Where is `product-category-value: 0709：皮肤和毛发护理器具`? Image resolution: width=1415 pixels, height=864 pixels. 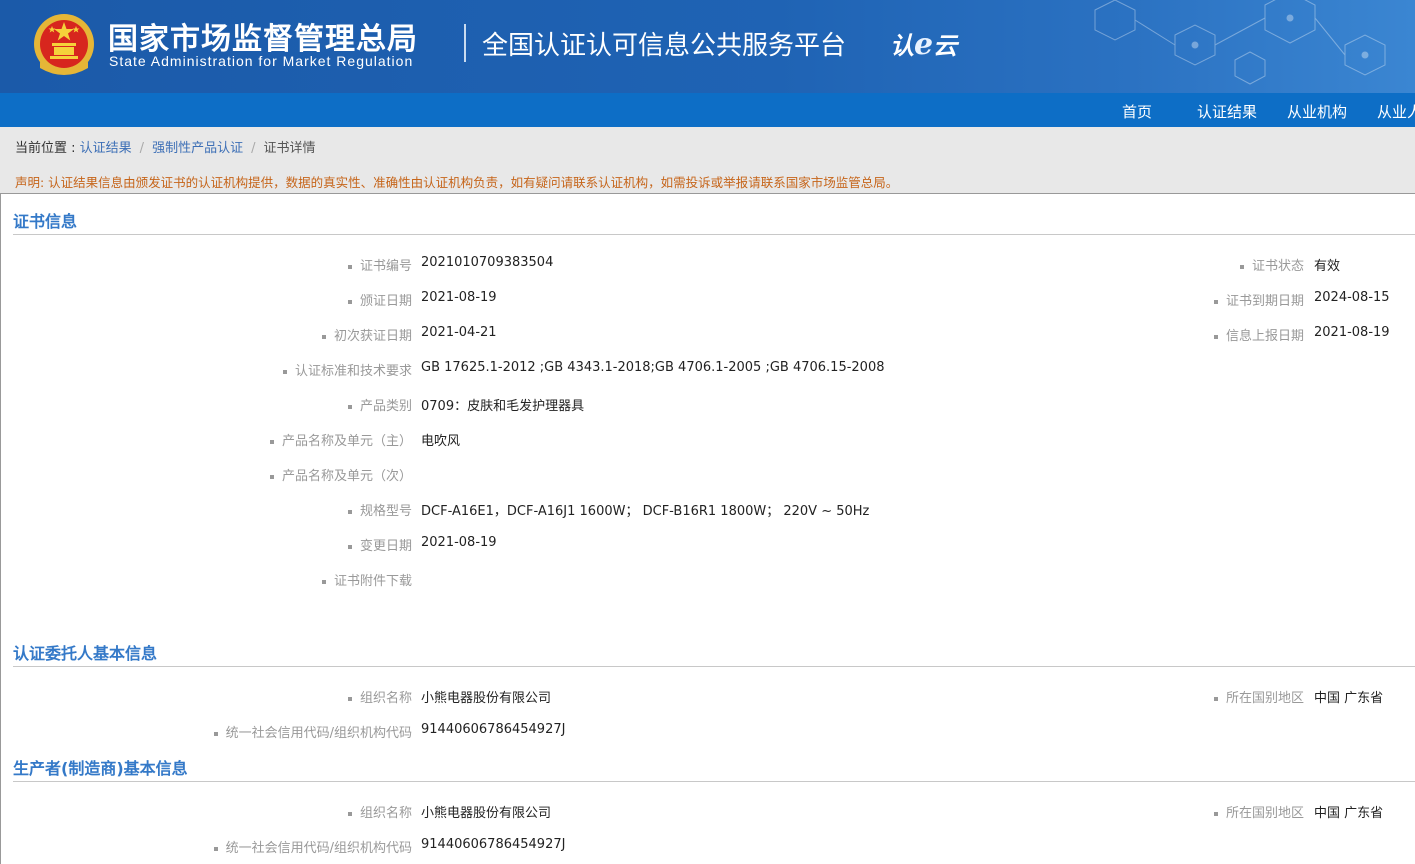 product-category-value: 0709：皮肤和毛发护理器具 is located at coordinates (503, 406).